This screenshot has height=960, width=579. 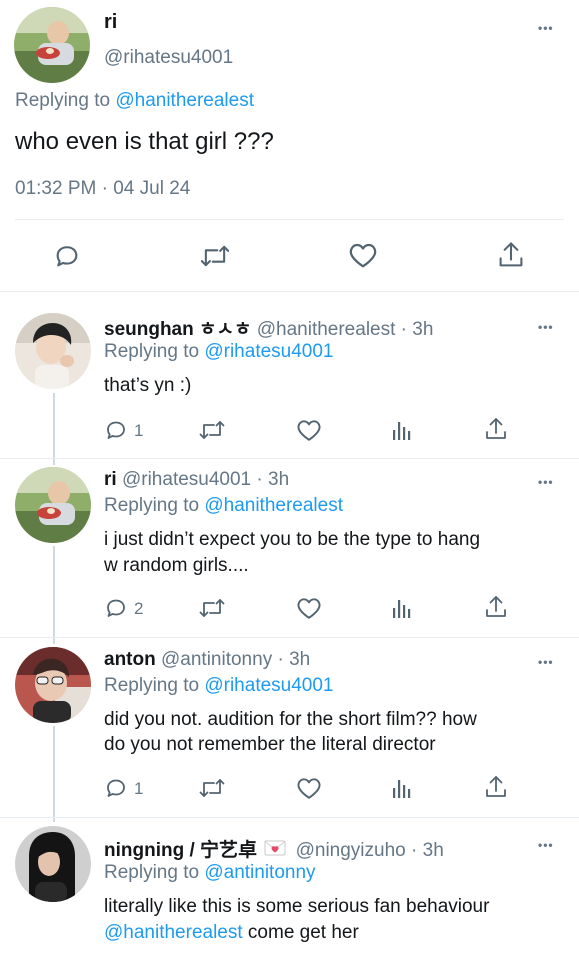 I want to click on reply-header: anton @antinitonny · 3h, so click(x=207, y=660).